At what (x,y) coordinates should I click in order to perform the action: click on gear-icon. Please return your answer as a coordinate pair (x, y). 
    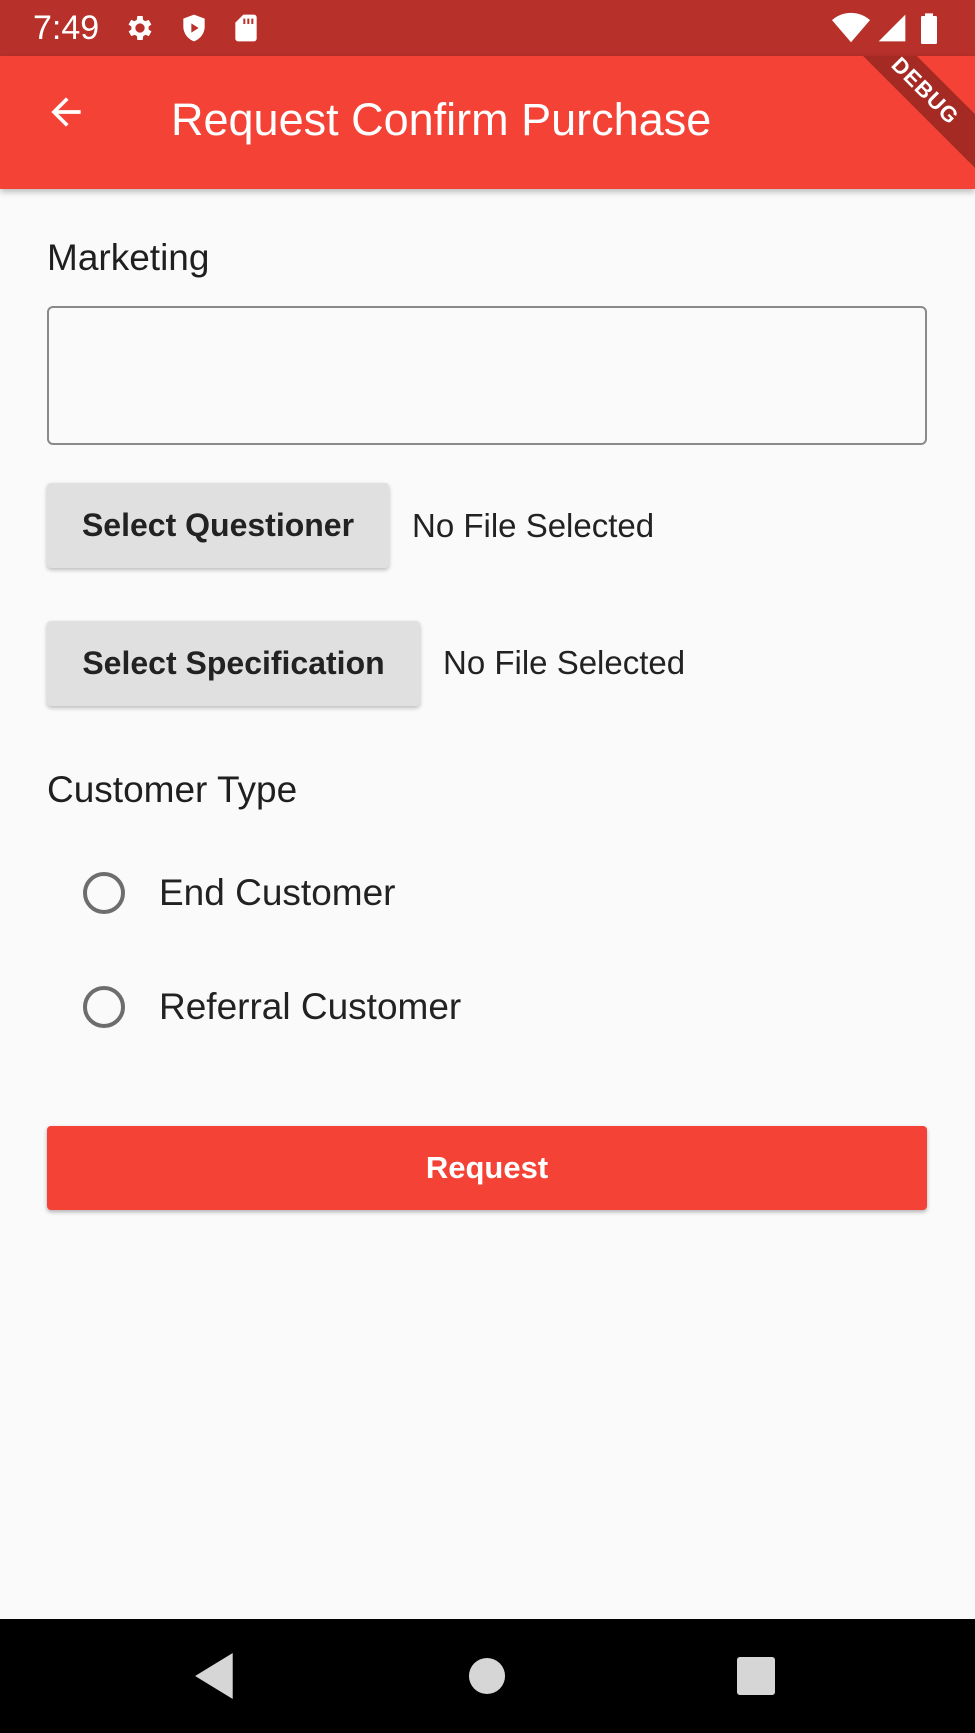
    Looking at the image, I should click on (140, 28).